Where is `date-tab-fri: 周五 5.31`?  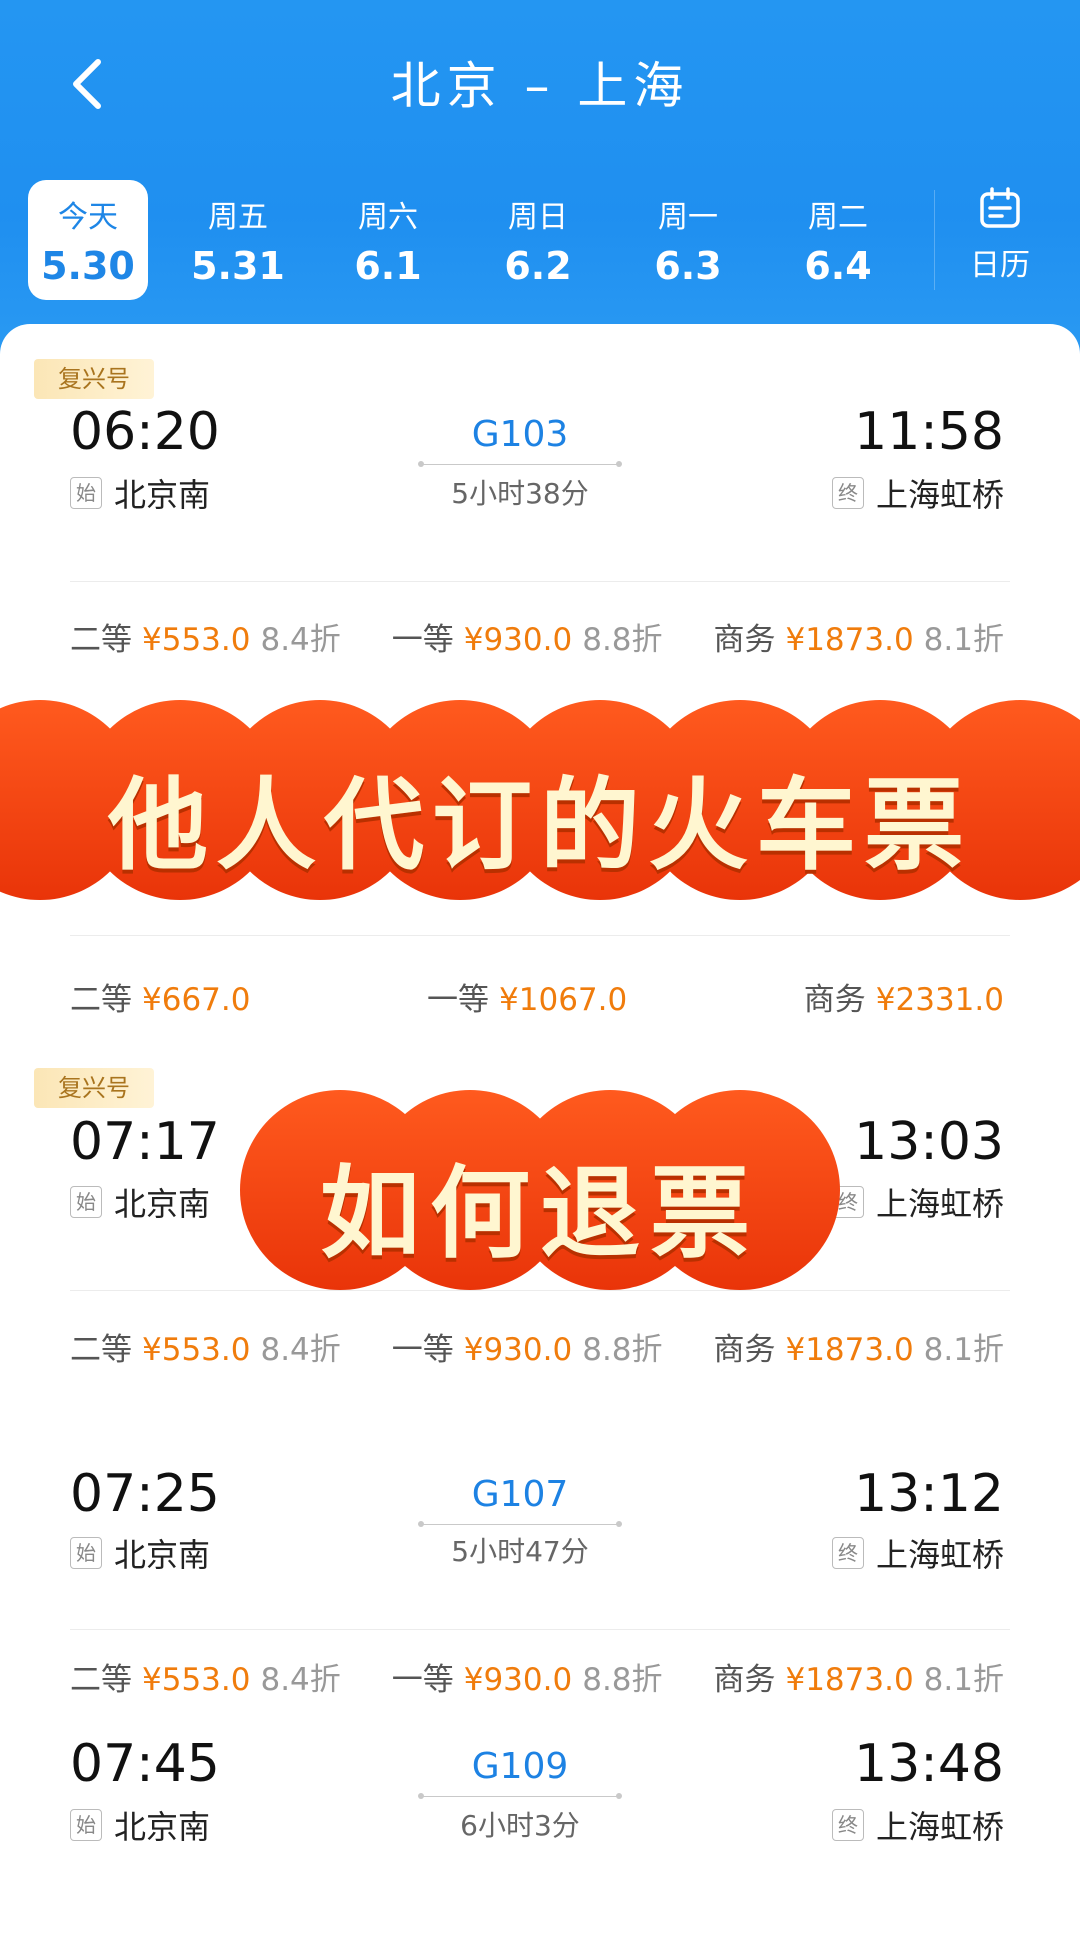
date-tab-fri: 周五 5.31 is located at coordinates (238, 240).